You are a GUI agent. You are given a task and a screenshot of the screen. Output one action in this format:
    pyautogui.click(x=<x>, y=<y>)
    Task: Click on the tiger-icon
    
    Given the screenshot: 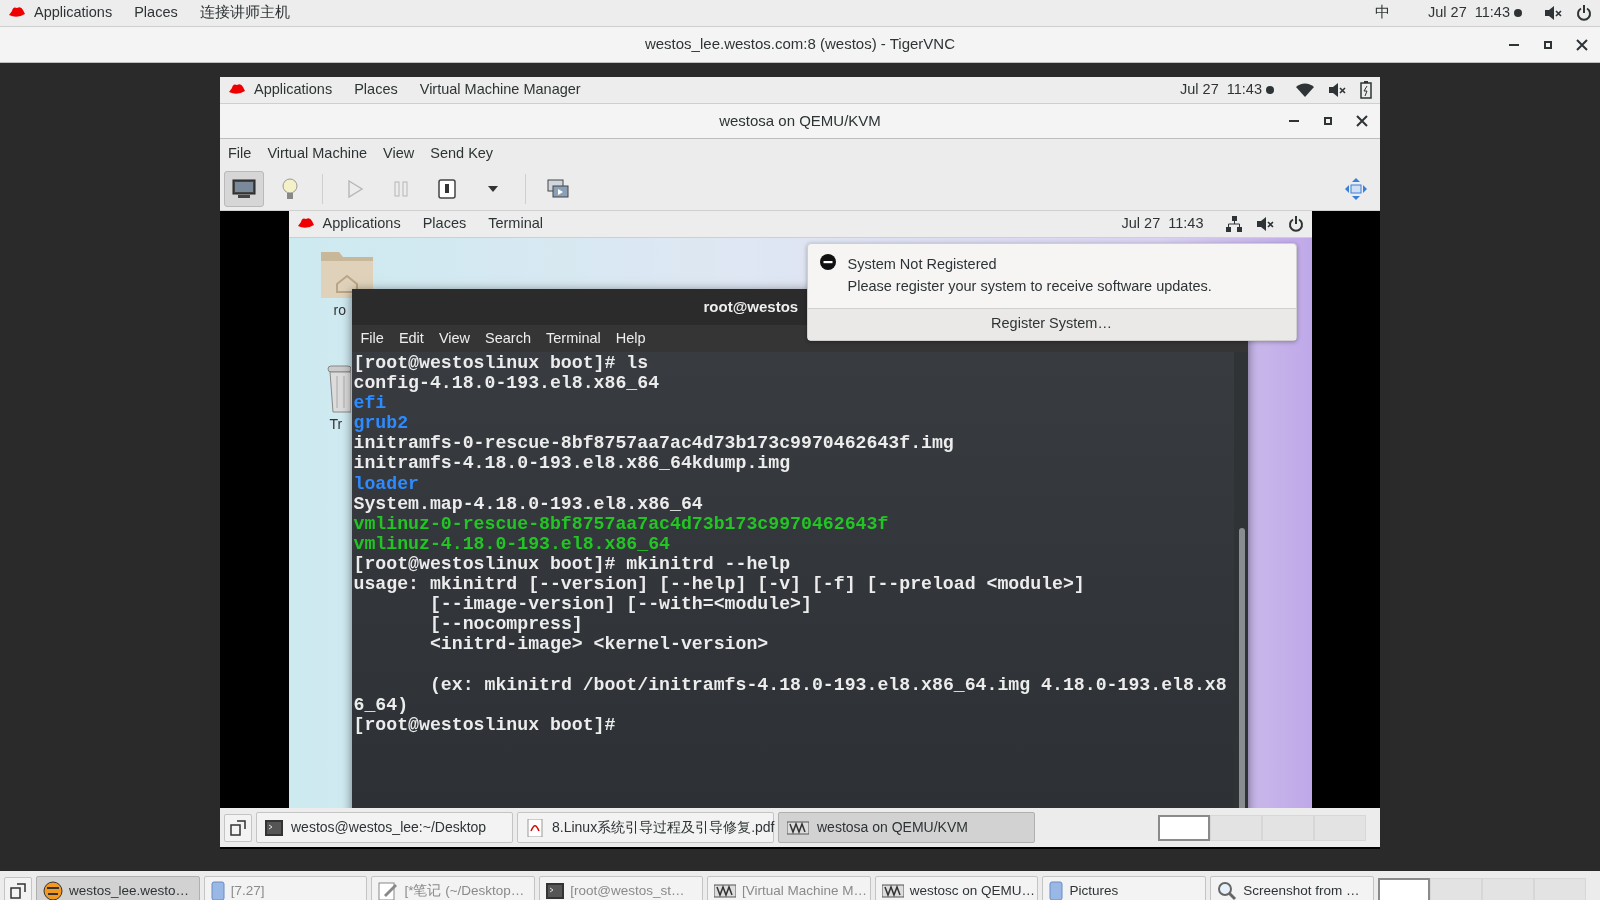 What is the action you would take?
    pyautogui.click(x=52, y=890)
    